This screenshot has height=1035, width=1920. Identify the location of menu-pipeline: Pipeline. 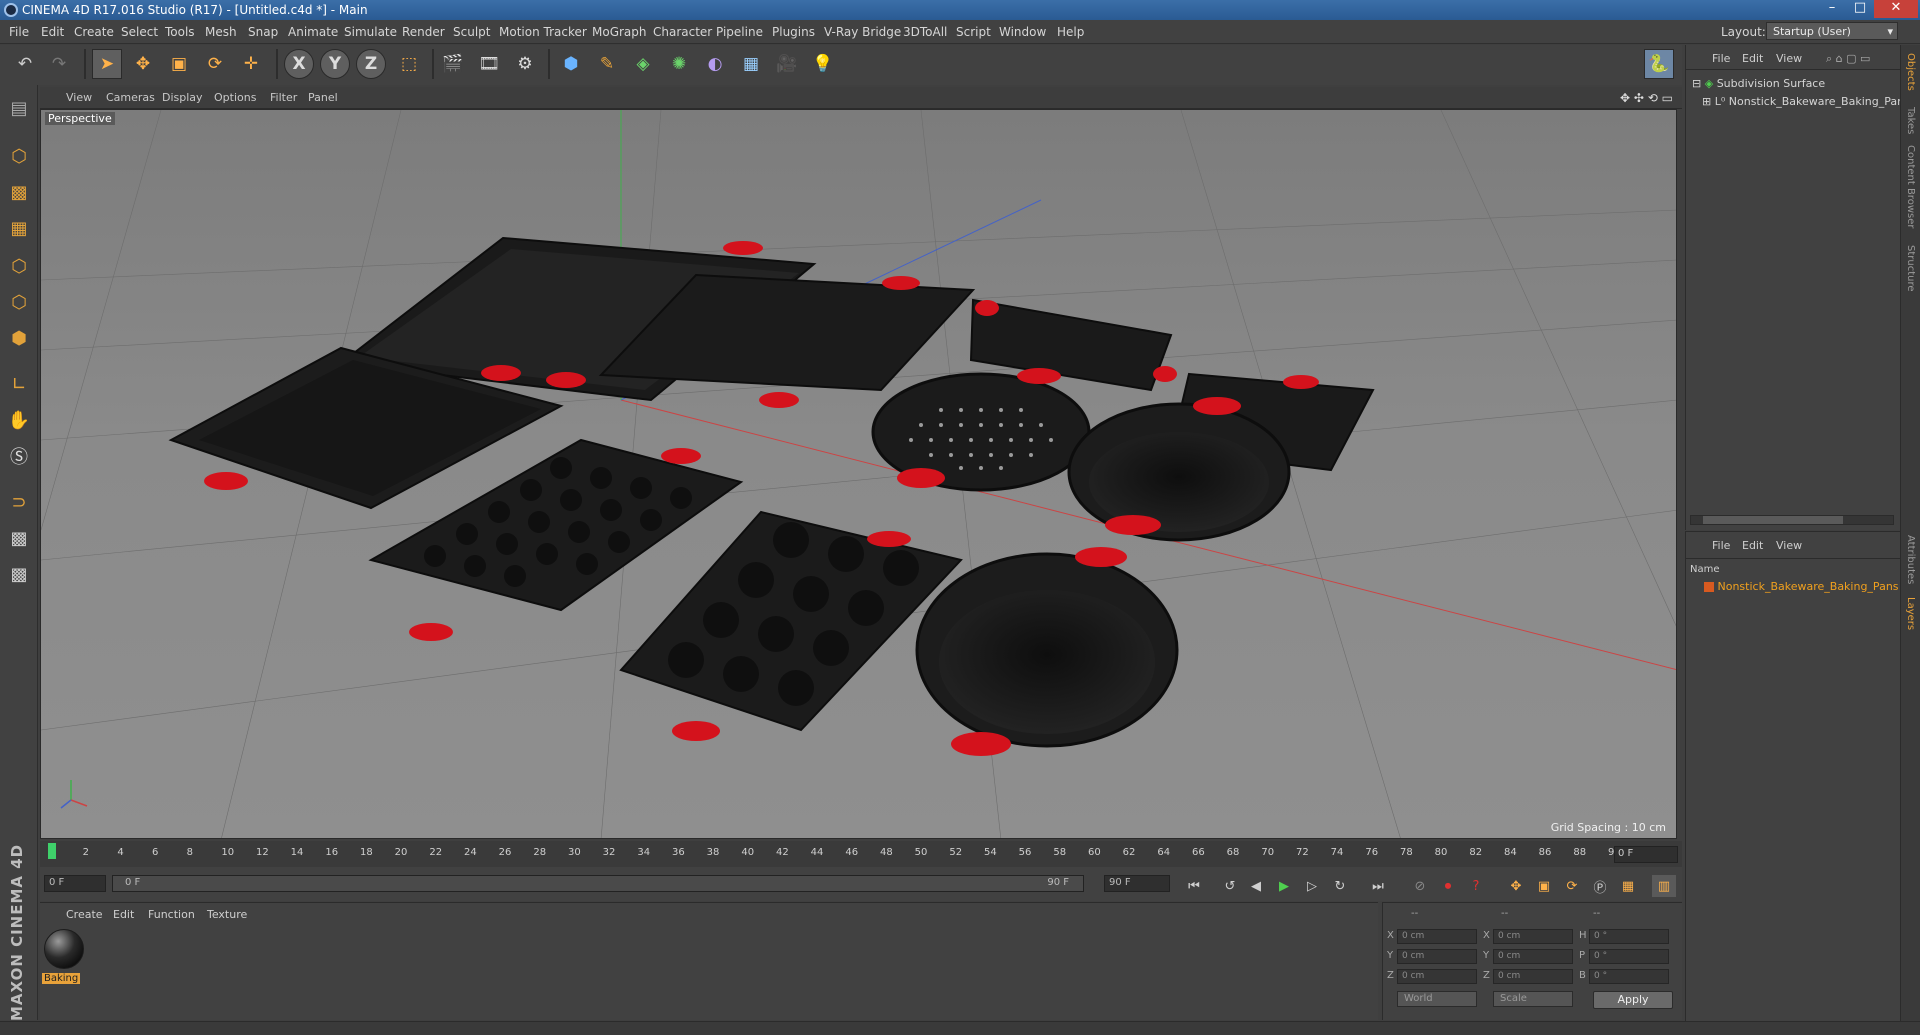
(739, 32).